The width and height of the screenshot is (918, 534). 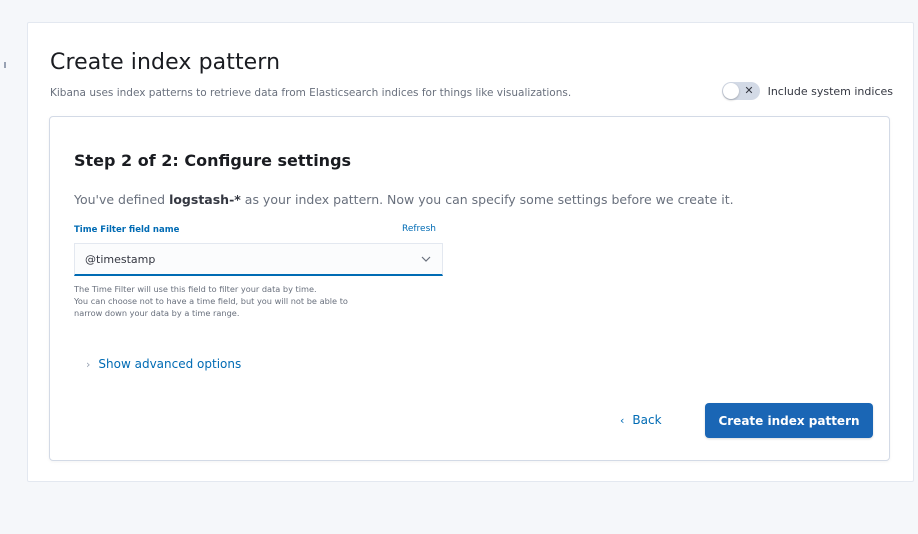 I want to click on toggle-switch: ✕, so click(x=740, y=91).